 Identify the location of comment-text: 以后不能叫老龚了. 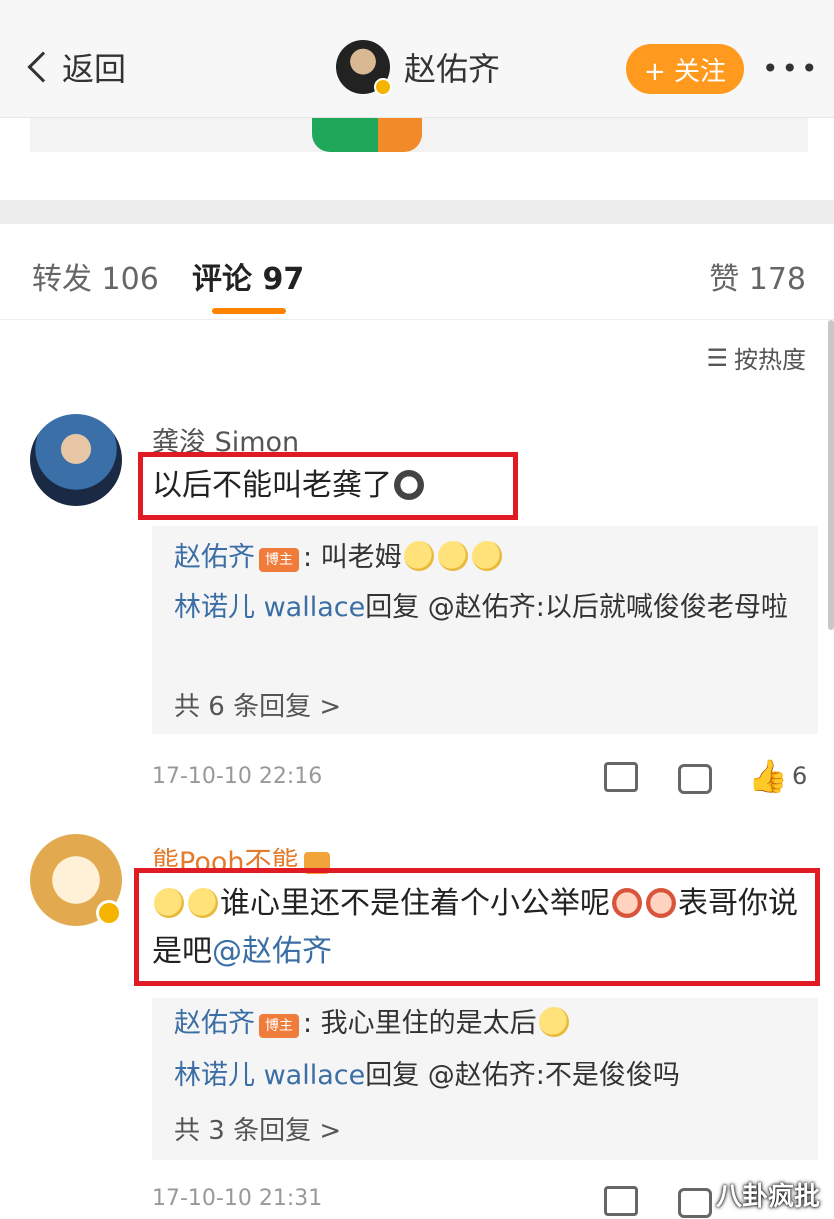
(289, 486).